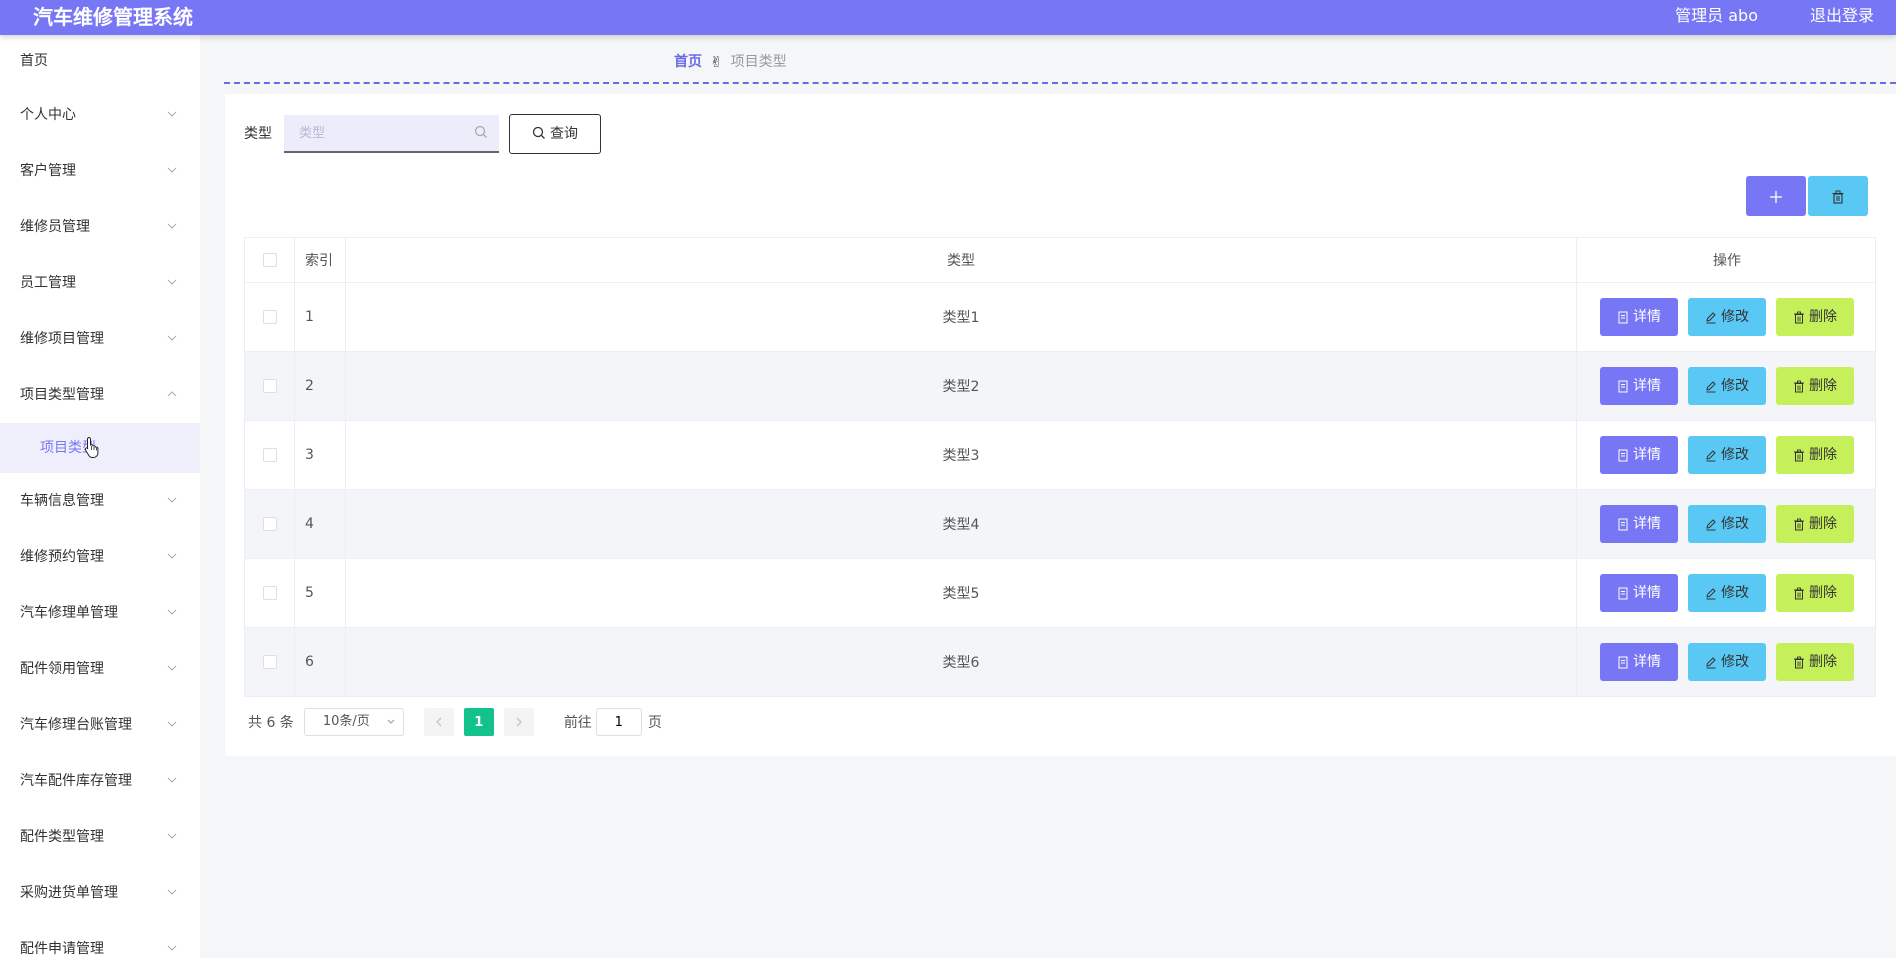 This screenshot has height=958, width=1896. What do you see at coordinates (100, 837) in the screenshot?
I see `sidebar-menu-item: 配件类型管理` at bounding box center [100, 837].